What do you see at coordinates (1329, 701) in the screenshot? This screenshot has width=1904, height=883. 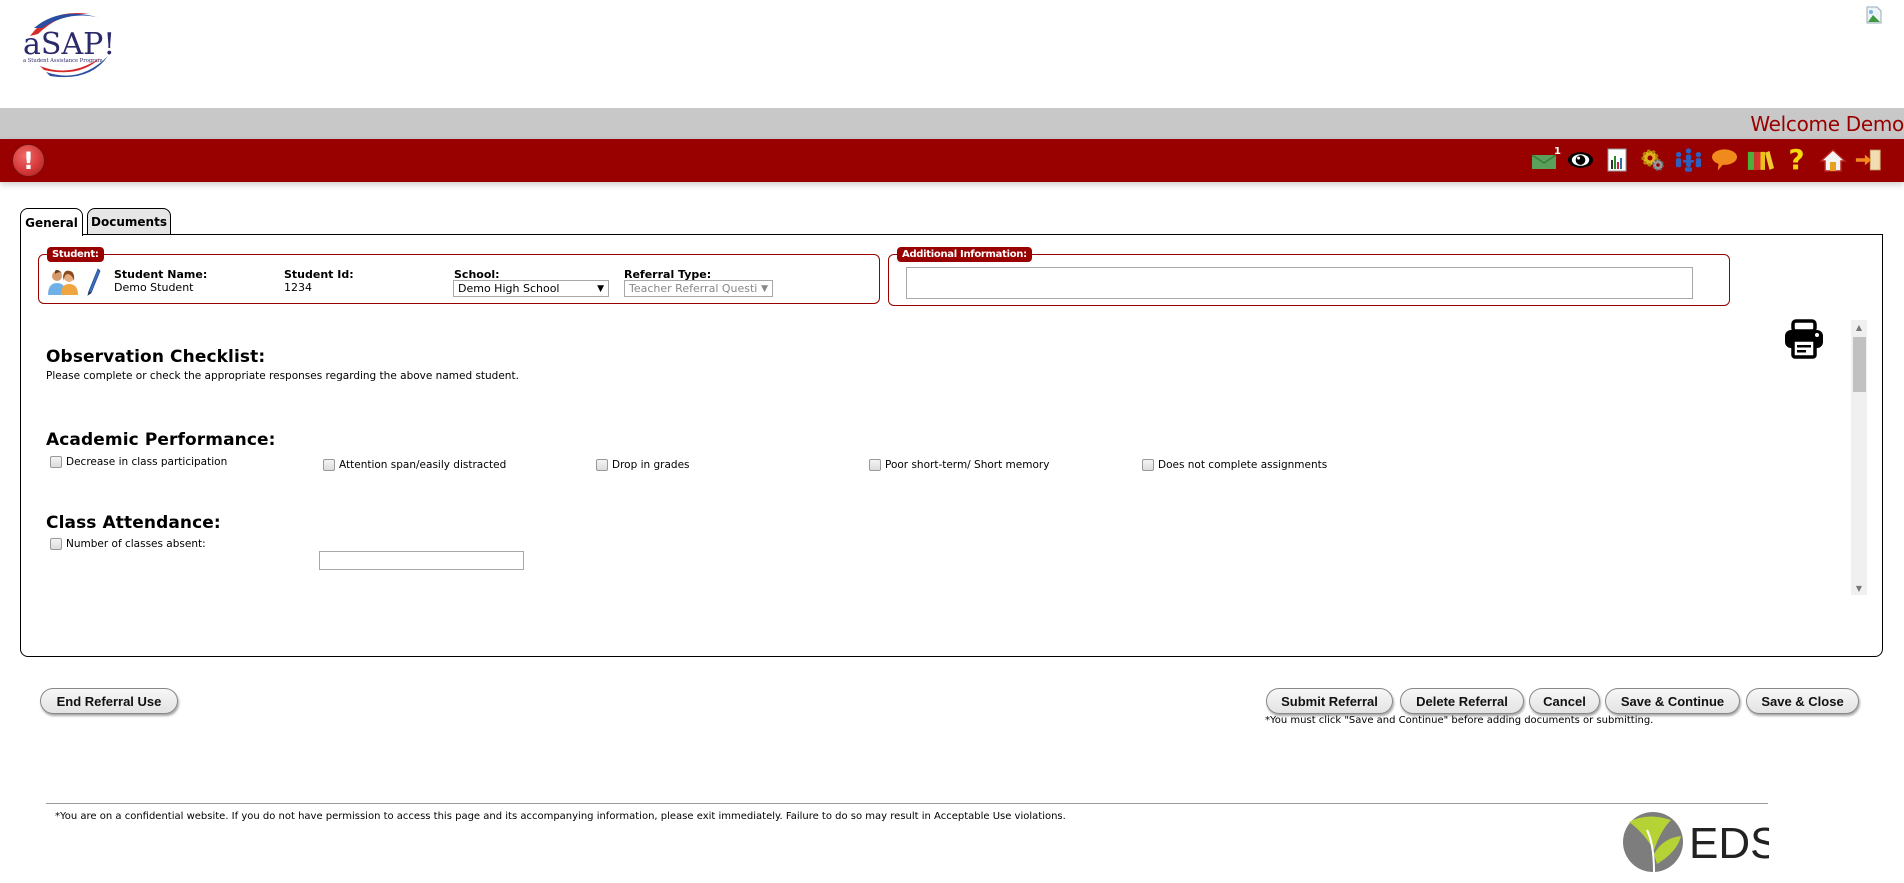 I see `submit-referral-button: Submit Referral` at bounding box center [1329, 701].